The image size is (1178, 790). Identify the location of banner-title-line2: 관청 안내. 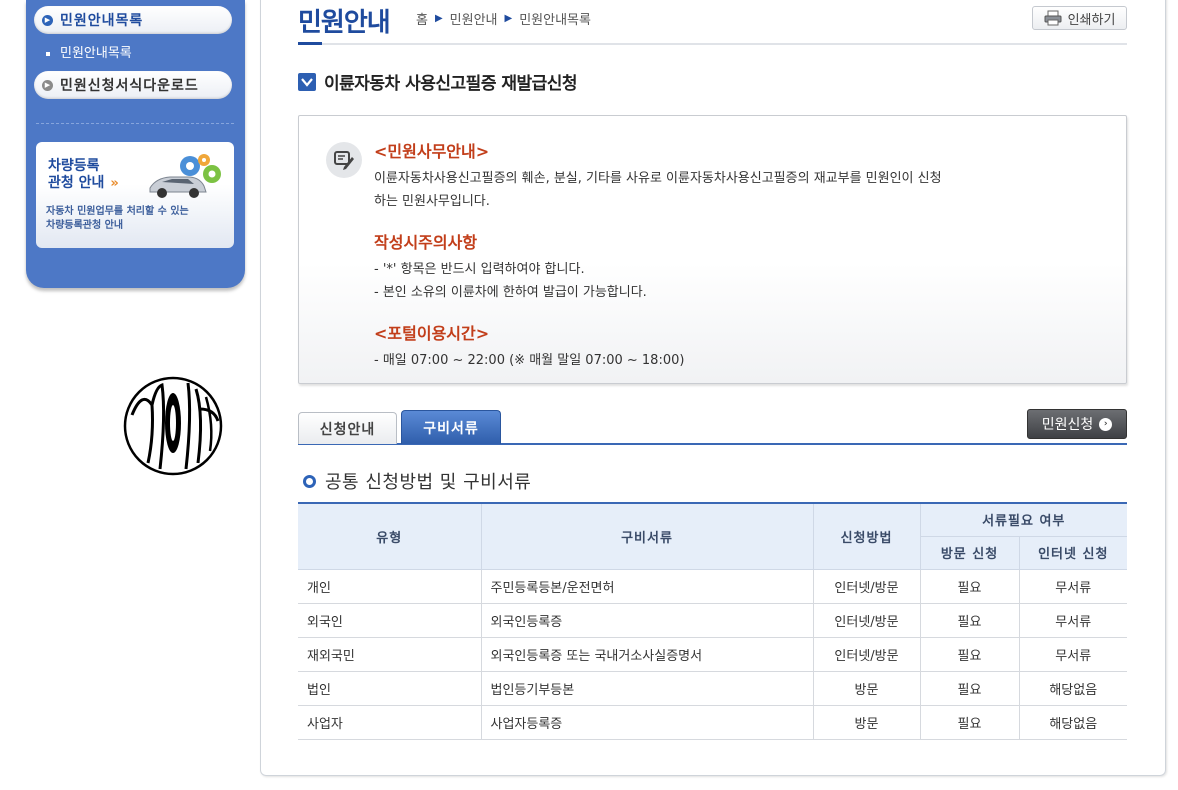
(76, 183).